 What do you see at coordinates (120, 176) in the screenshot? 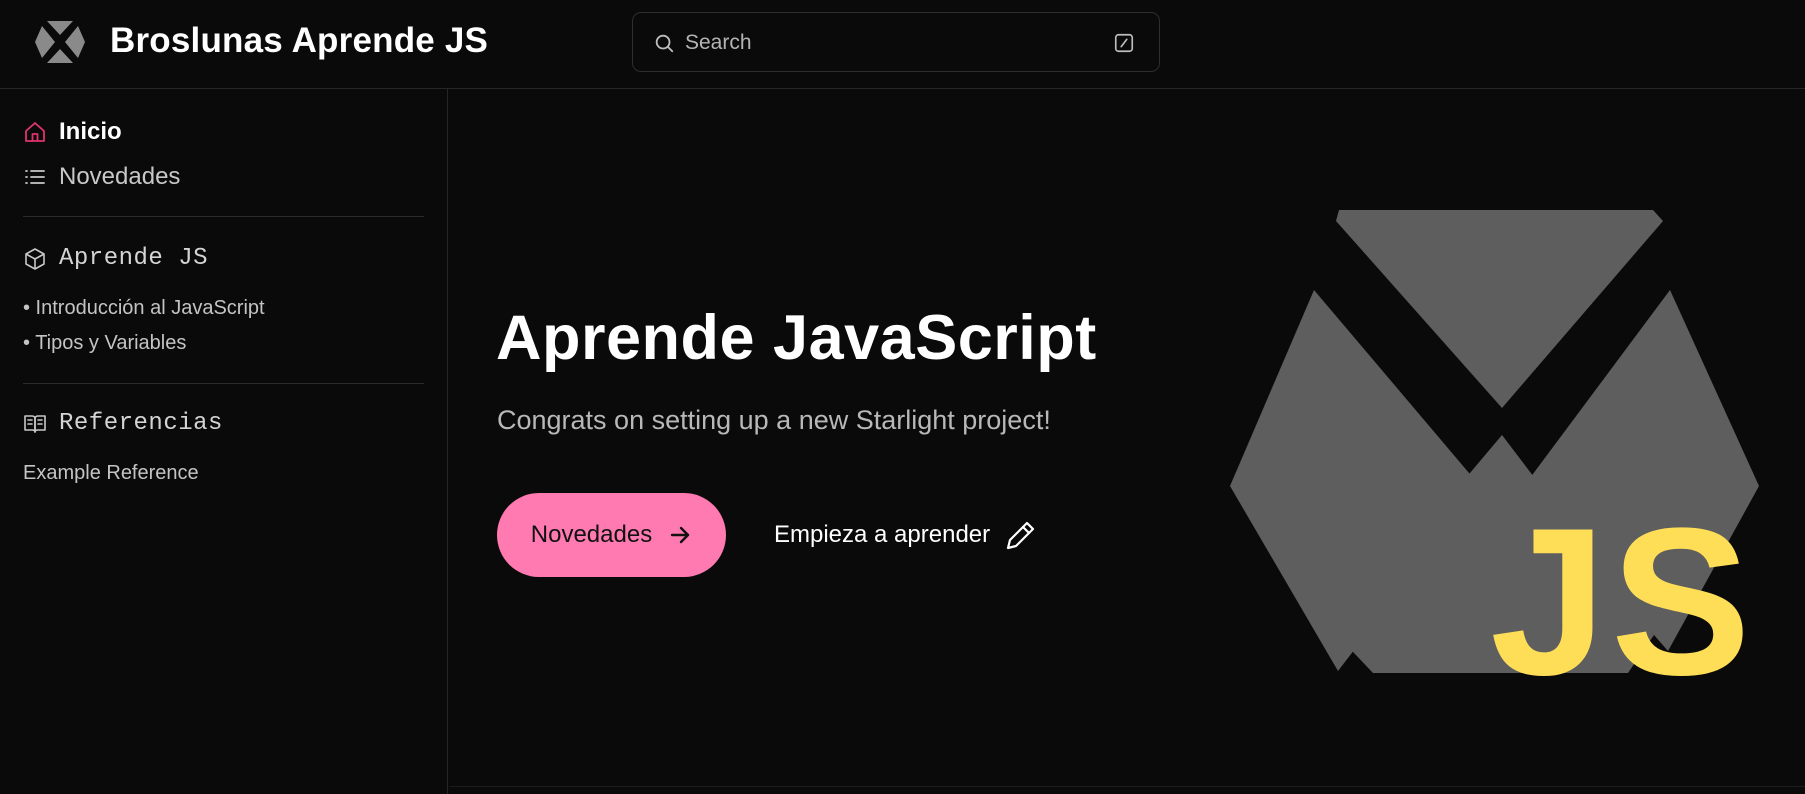
I see `sidebar-item-label: Novedades` at bounding box center [120, 176].